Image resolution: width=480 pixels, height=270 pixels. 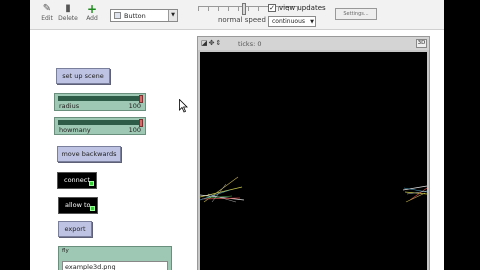 I want to click on connect-forever-button: connect, so click(x=77, y=180).